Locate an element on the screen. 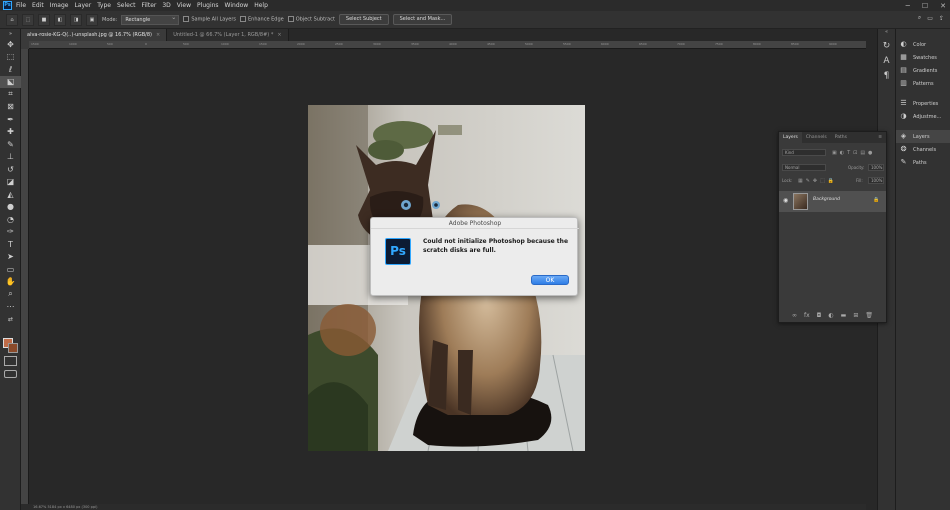 The height and width of the screenshot is (510, 950). ok-button: OK is located at coordinates (550, 280).